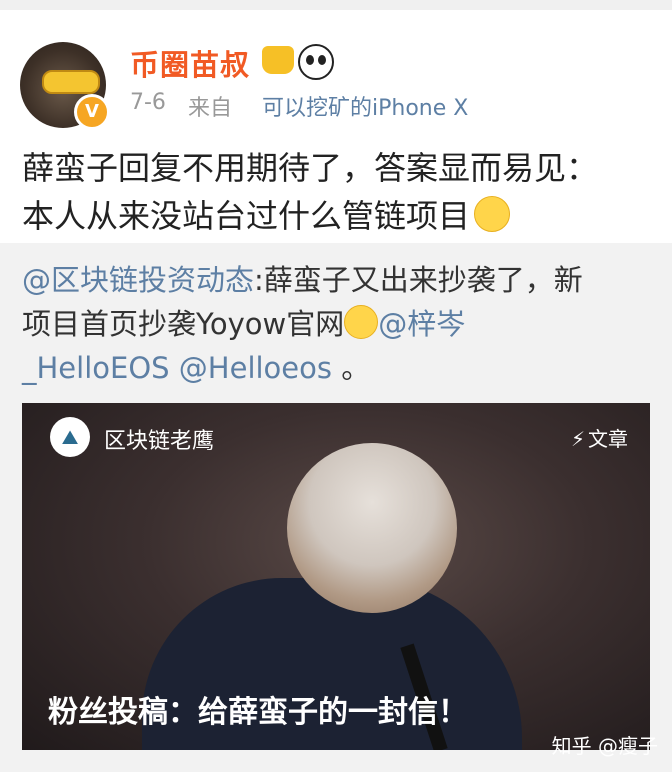  I want to click on repost-text-part2: 项目首页抄袭Yoyow官网, so click(183, 324).